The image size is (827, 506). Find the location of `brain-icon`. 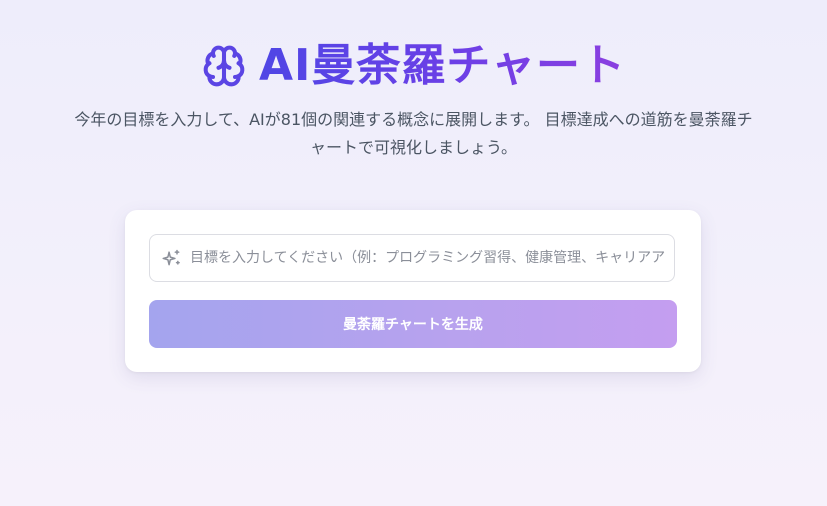

brain-icon is located at coordinates (224, 66).